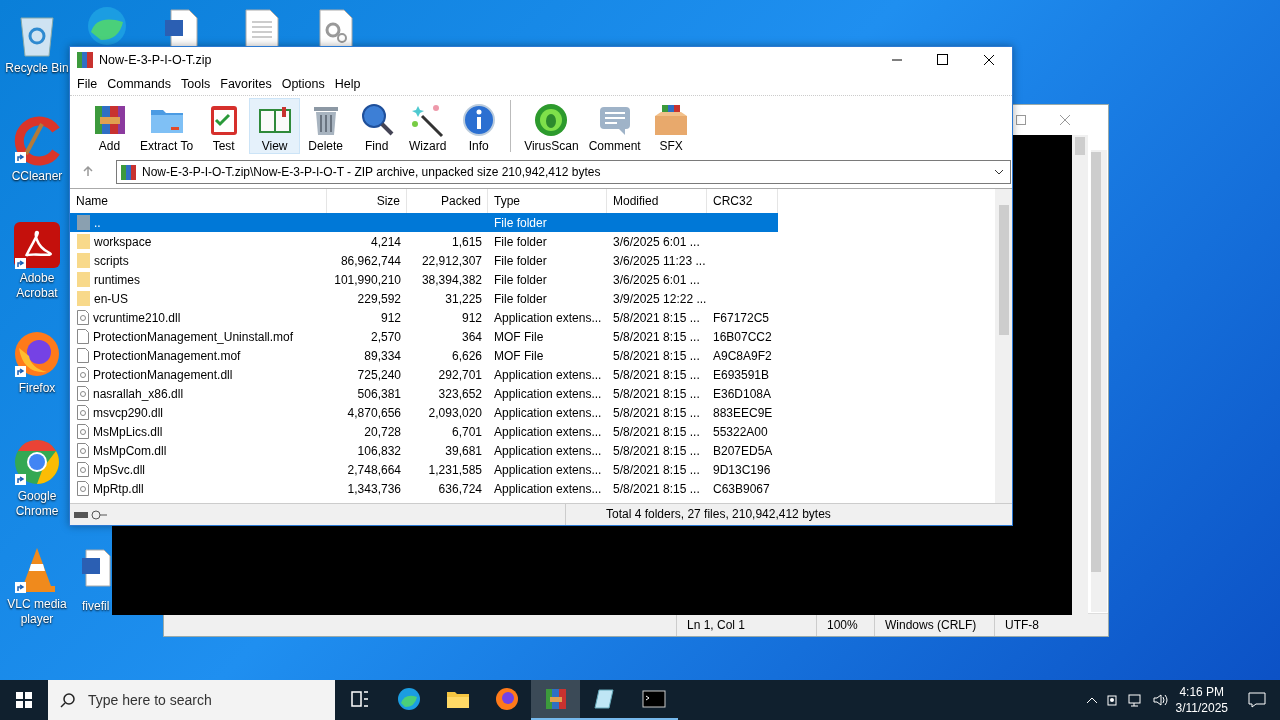  Describe the element at coordinates (24, 700) in the screenshot. I see `windows-logo-icon` at that location.